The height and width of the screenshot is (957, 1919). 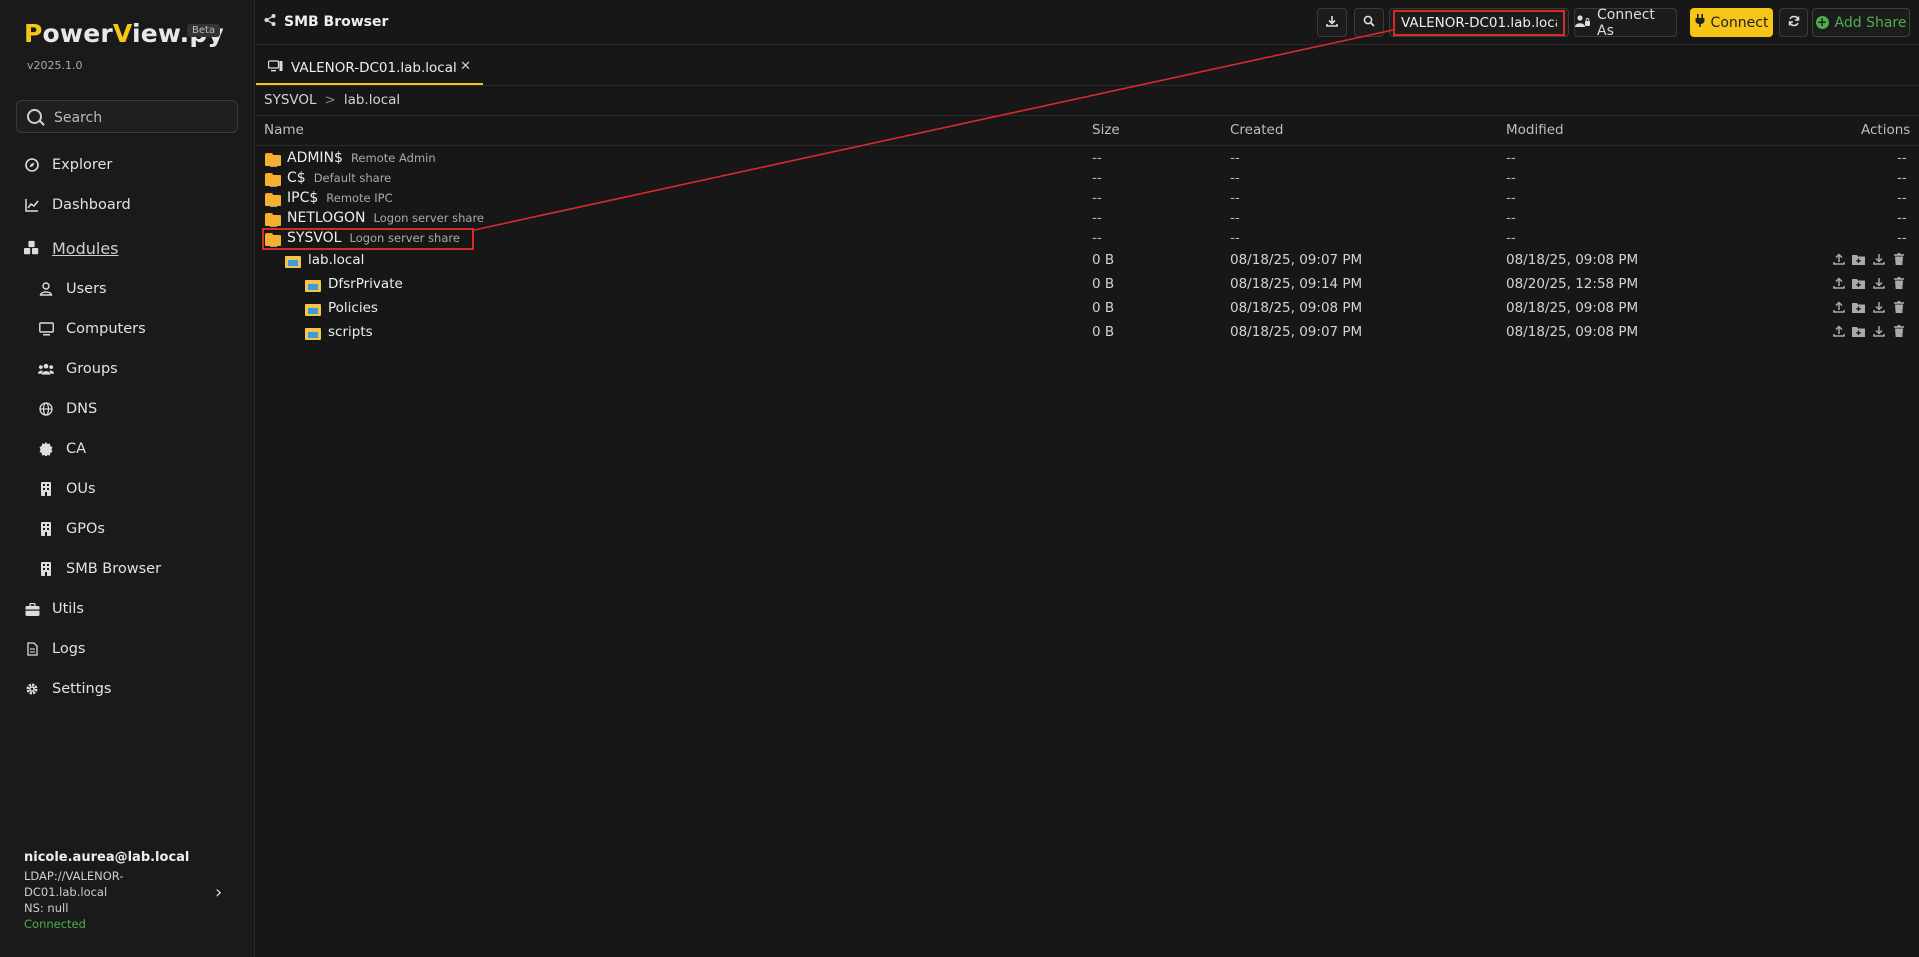 I want to click on compass-icon, so click(x=32, y=165).